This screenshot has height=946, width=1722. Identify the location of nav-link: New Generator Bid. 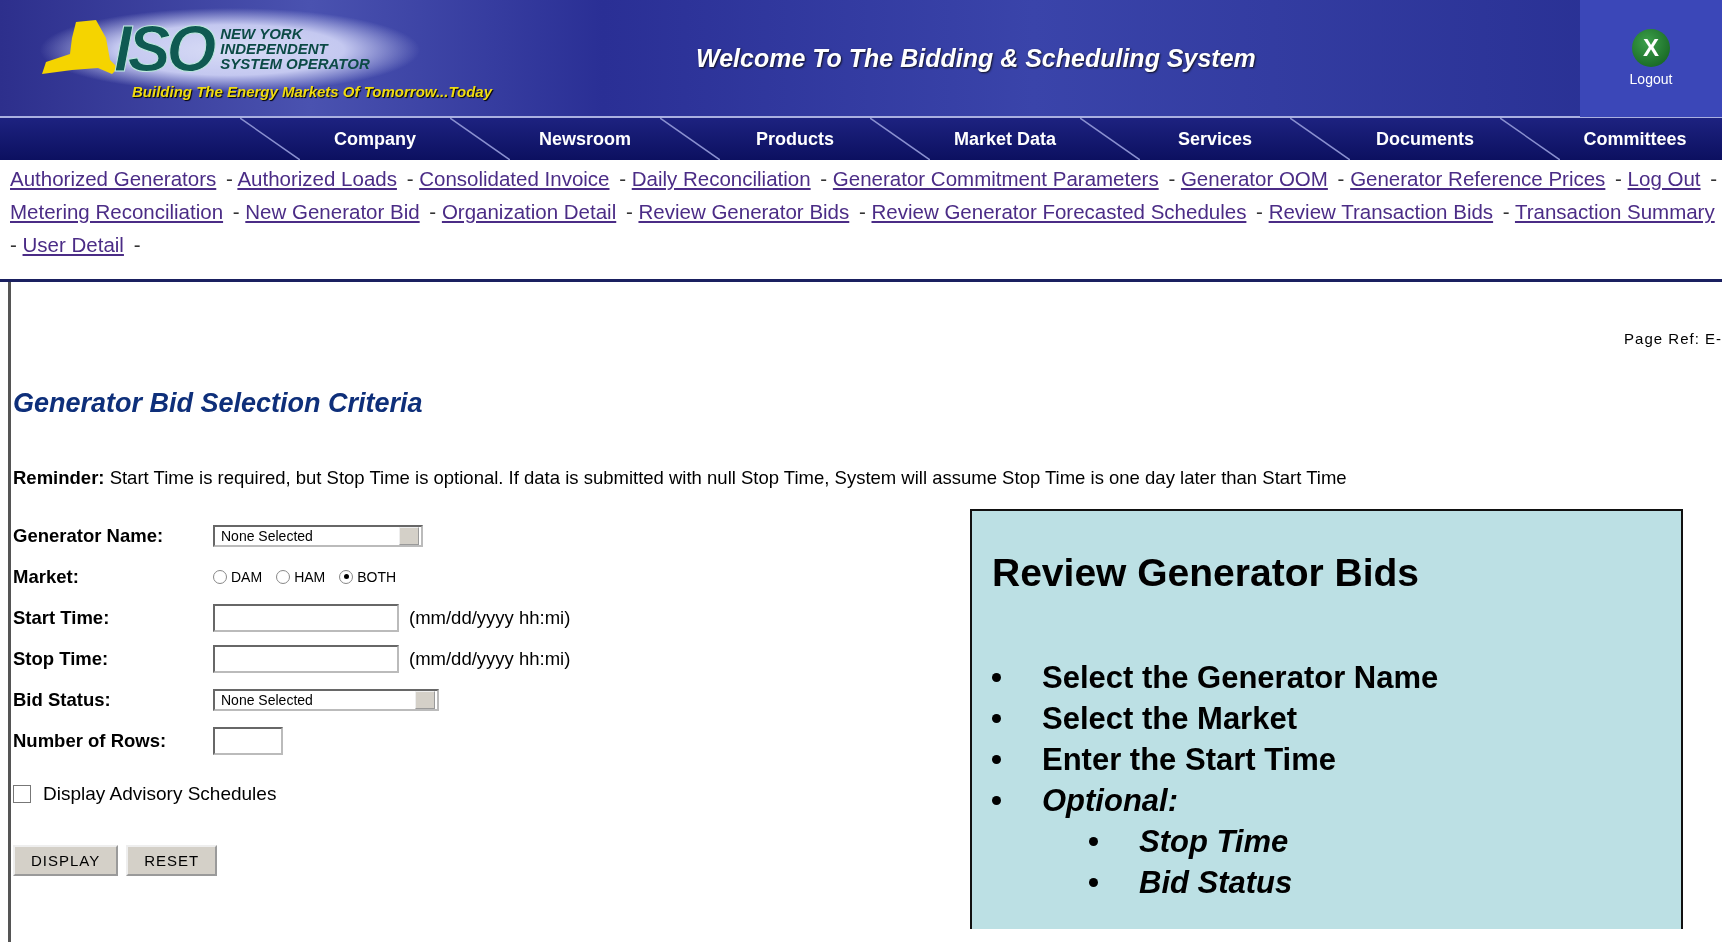
(334, 211).